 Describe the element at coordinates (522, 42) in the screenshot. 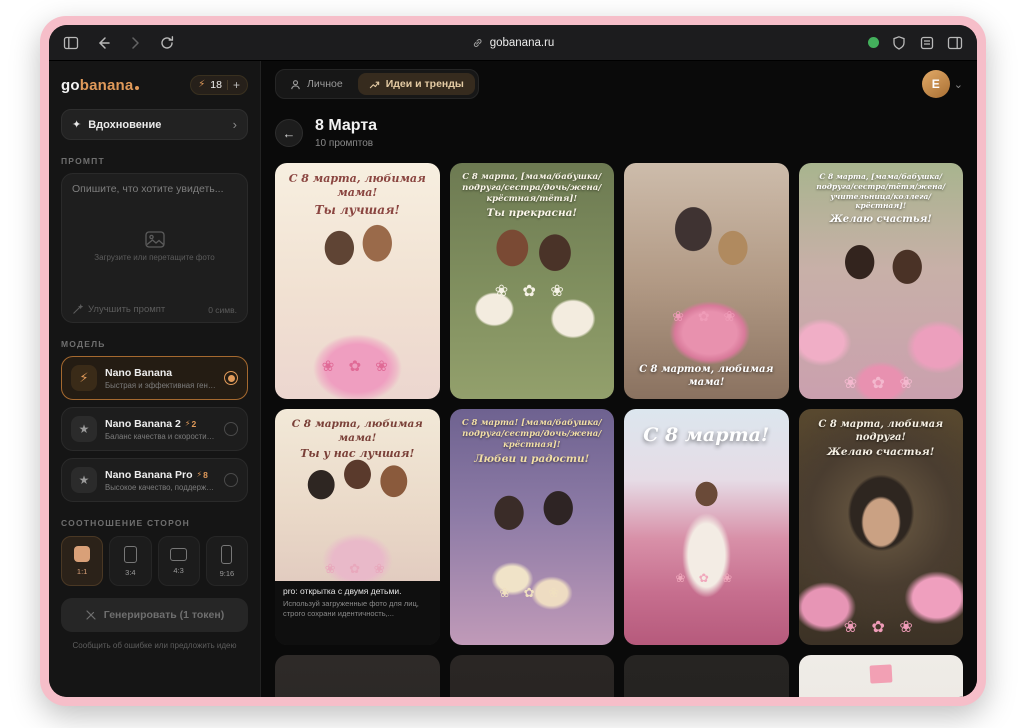

I see `url-text: gobanana.ru` at that location.